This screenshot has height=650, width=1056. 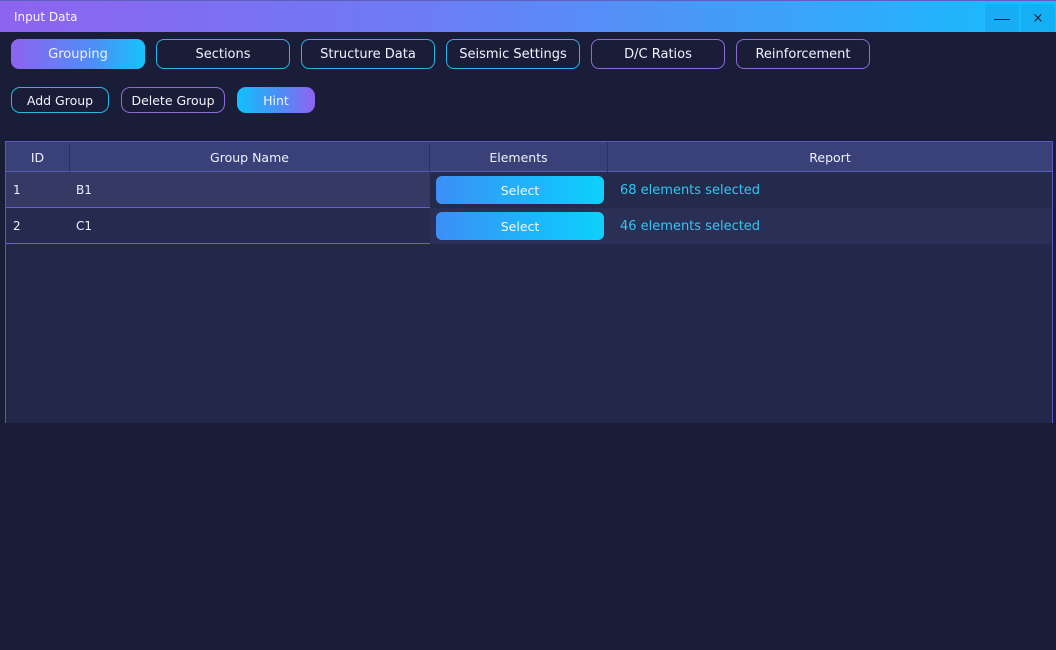 I want to click on cell-report: 68 elements selected, so click(x=690, y=190).